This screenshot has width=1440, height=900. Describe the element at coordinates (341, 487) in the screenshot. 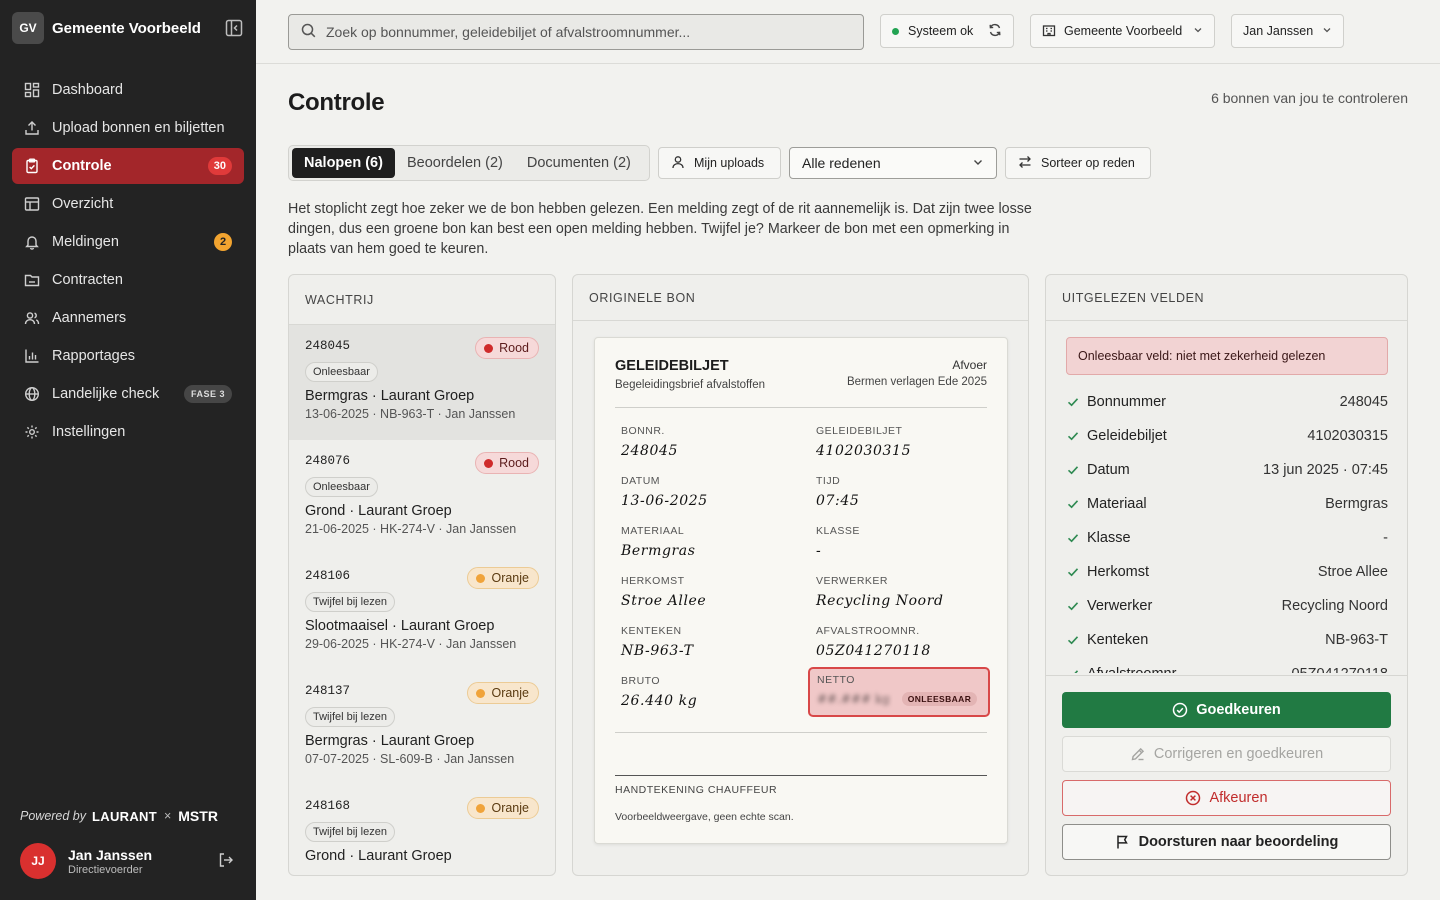

I see `reason-tag: Onleesbaar` at that location.